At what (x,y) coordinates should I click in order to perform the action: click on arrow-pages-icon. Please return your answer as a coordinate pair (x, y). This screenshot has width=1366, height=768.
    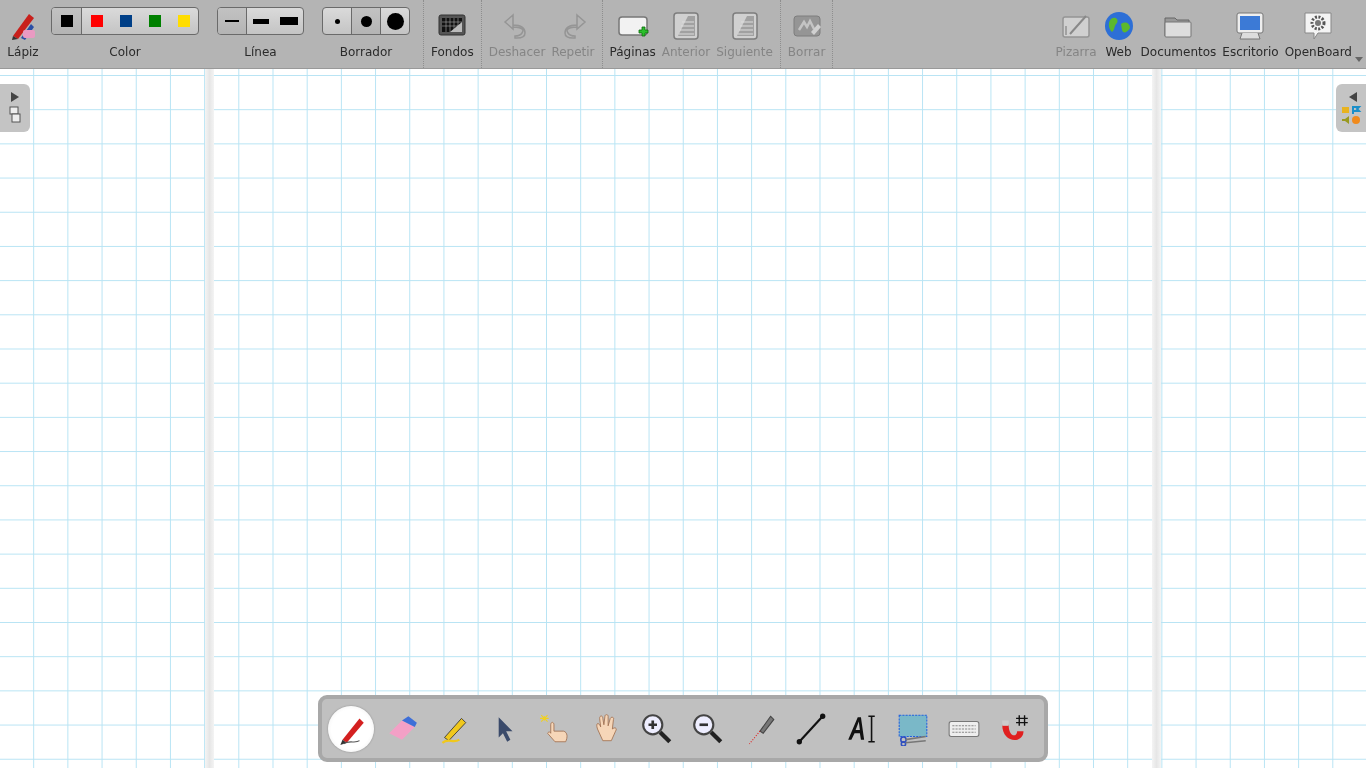
    Looking at the image, I should click on (15, 108).